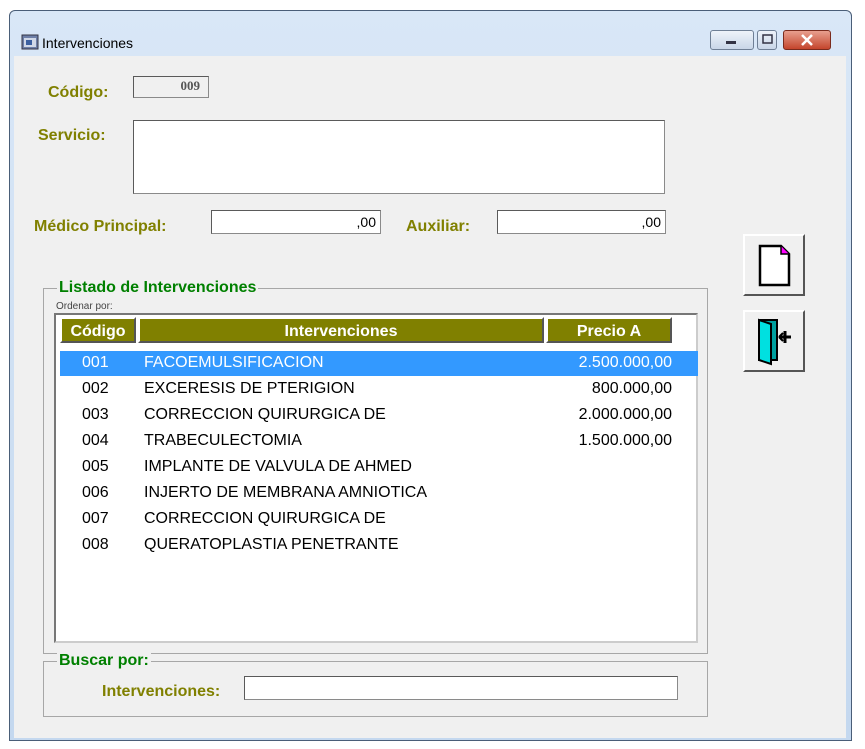 The image size is (865, 749). Describe the element at coordinates (461, 688) in the screenshot. I see `buscar-intervenciones-input` at that location.